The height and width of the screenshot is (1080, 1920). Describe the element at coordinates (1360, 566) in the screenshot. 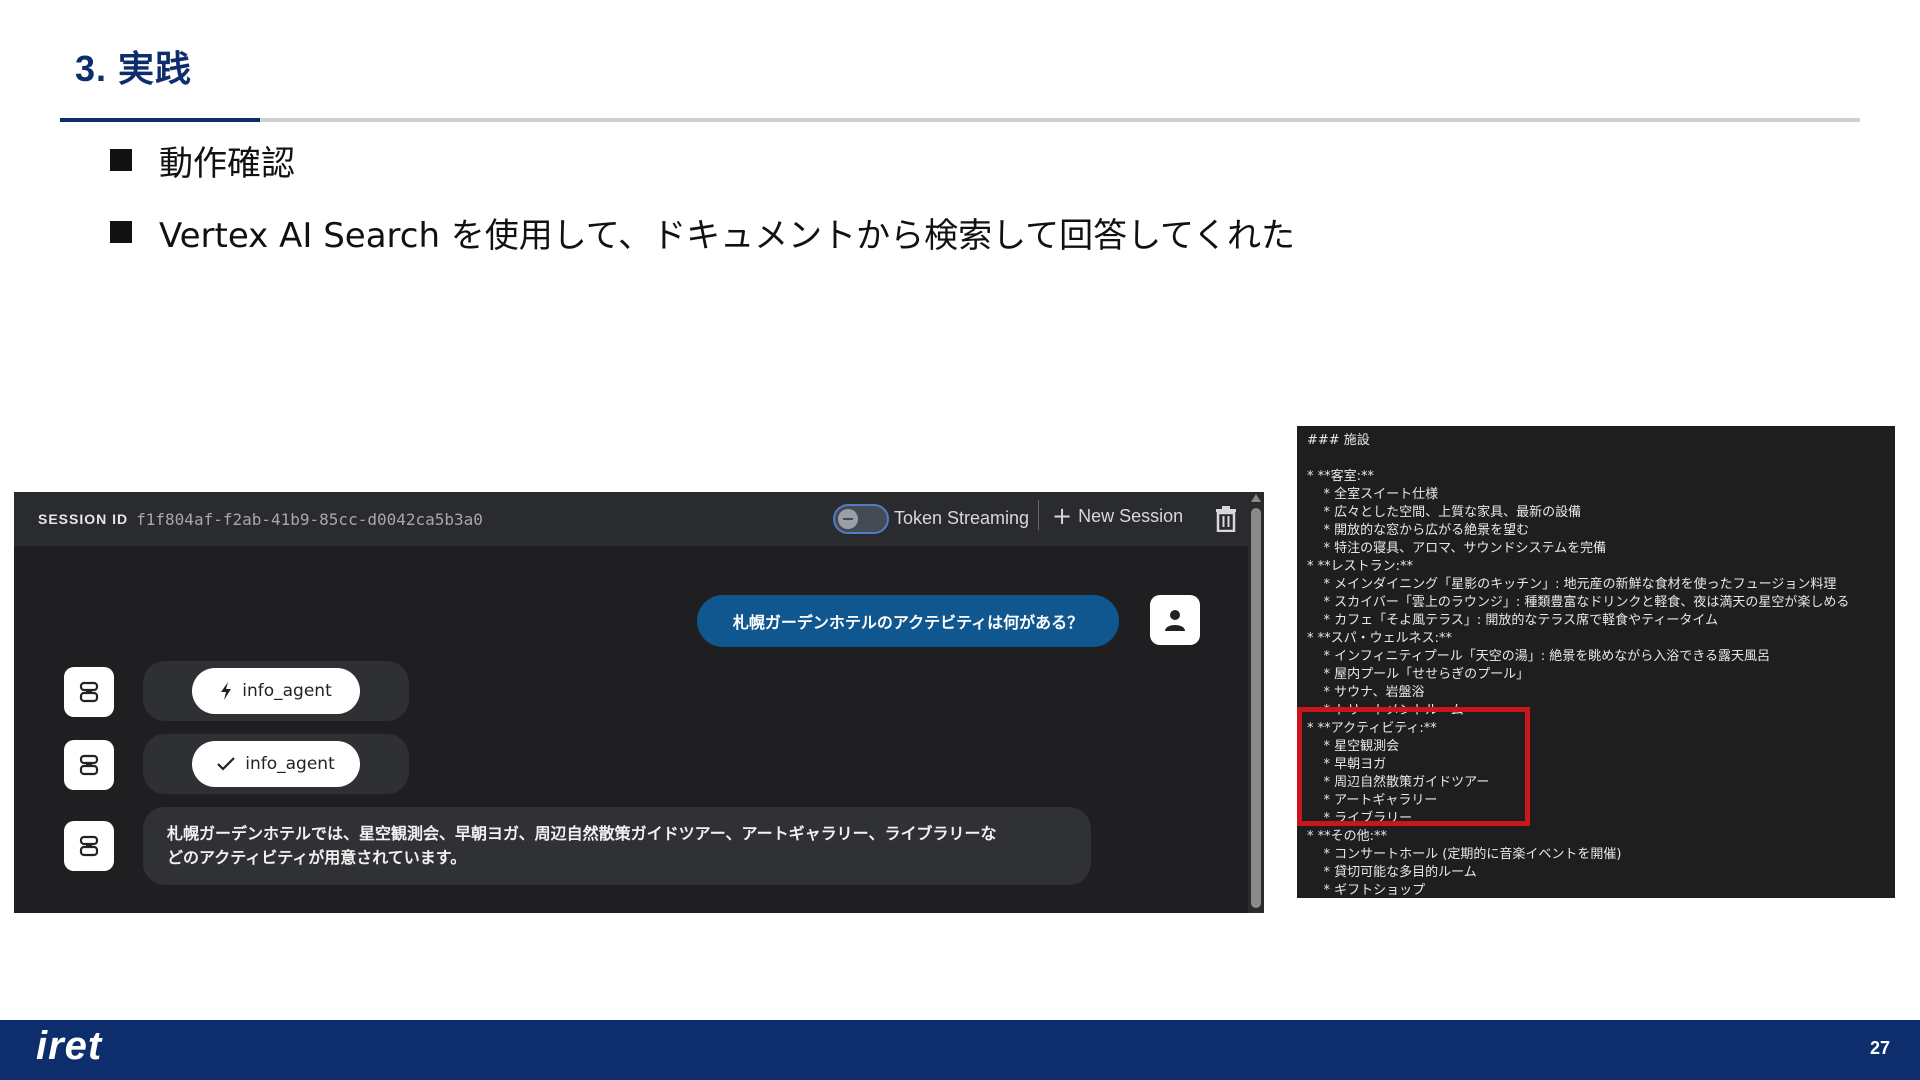

I see `markdown-line: * **レストラン:**` at that location.